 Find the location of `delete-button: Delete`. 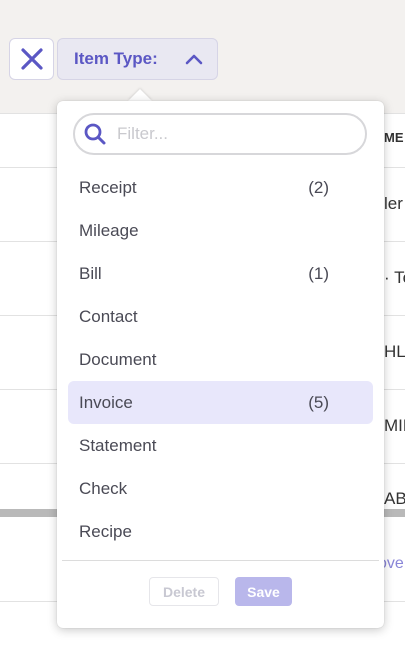

delete-button: Delete is located at coordinates (184, 591).